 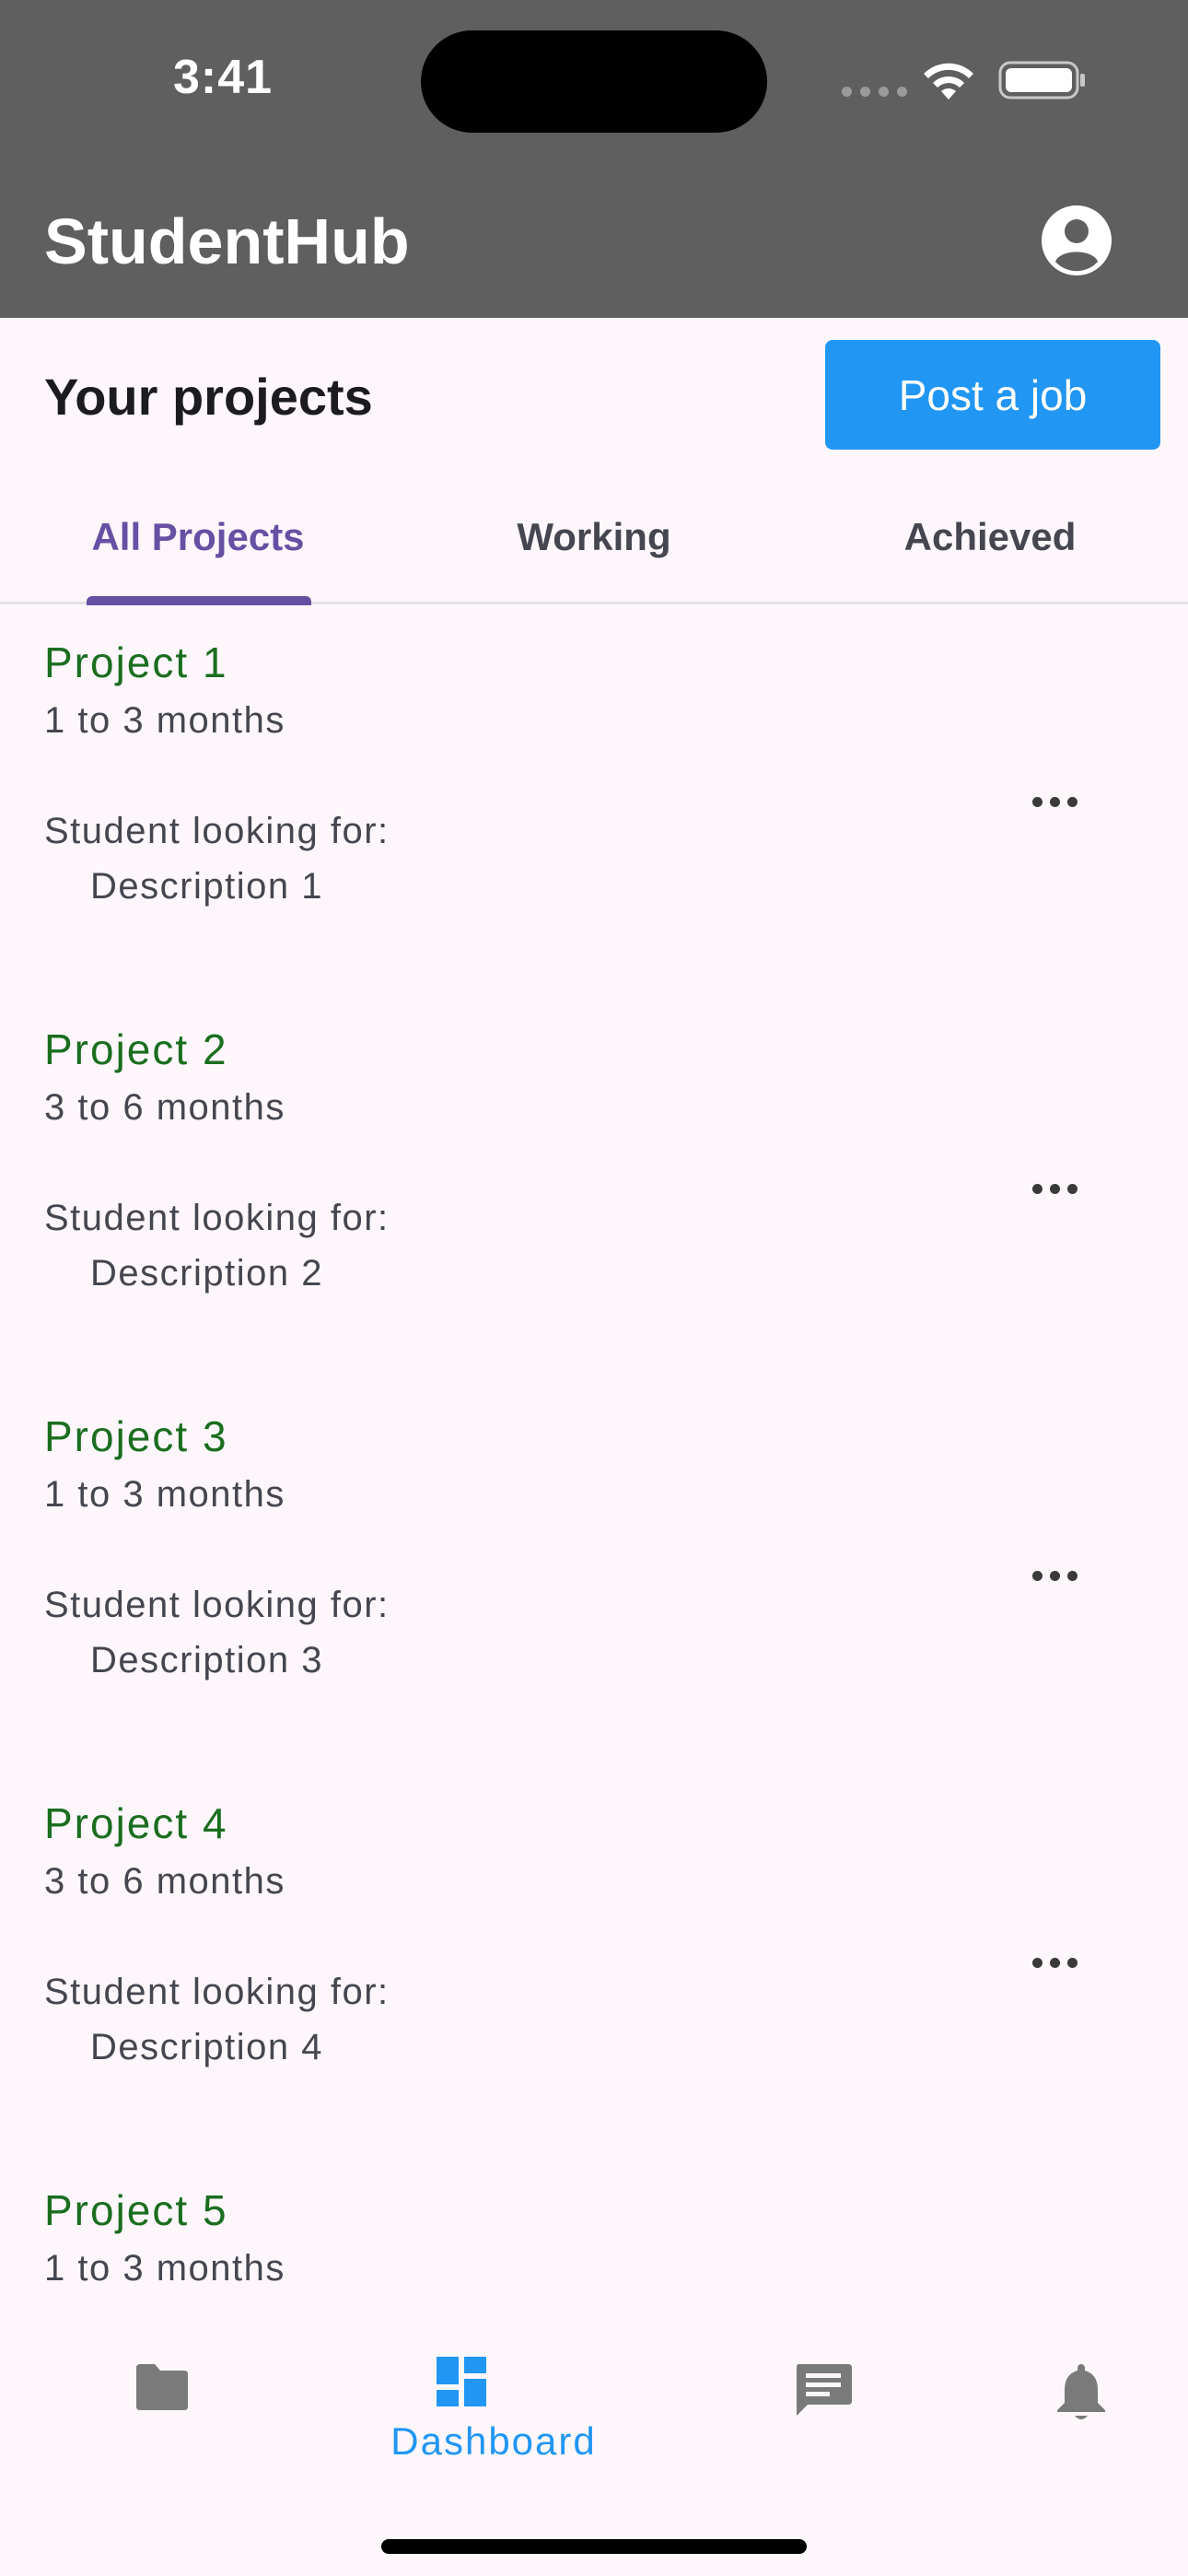 I want to click on app-title: StudentHub, so click(x=227, y=241).